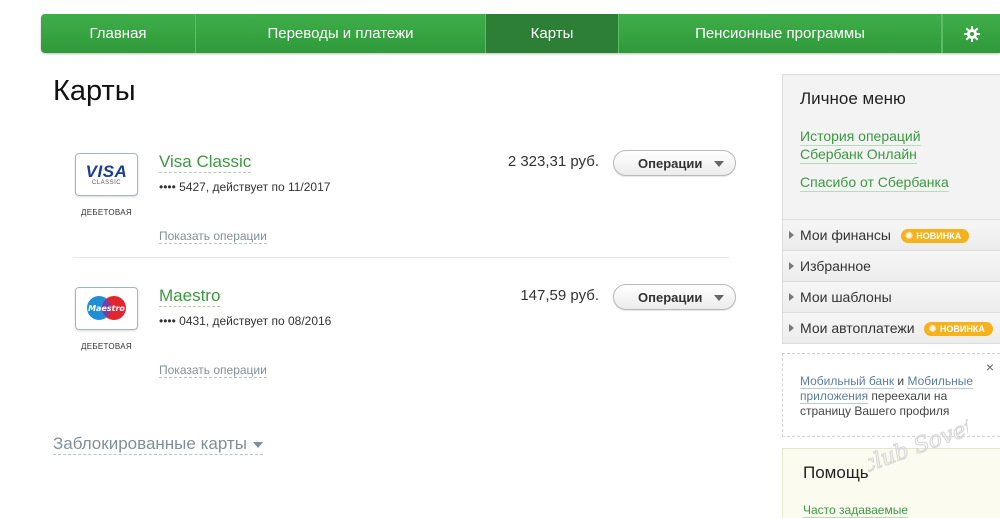  Describe the element at coordinates (853, 98) in the screenshot. I see `personal-menu-title: Личное меню` at that location.